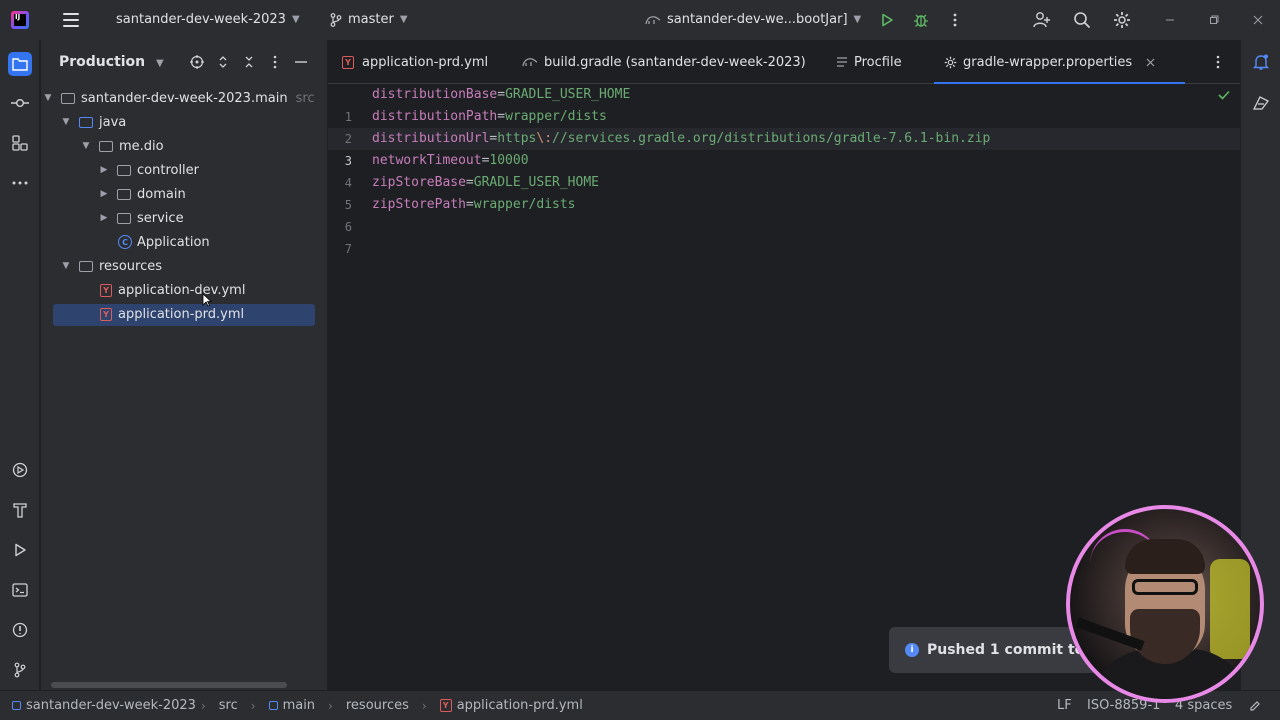 Image resolution: width=1280 pixels, height=720 pixels. I want to click on tree-item-me-dio: ▼ me.dio, so click(121, 146).